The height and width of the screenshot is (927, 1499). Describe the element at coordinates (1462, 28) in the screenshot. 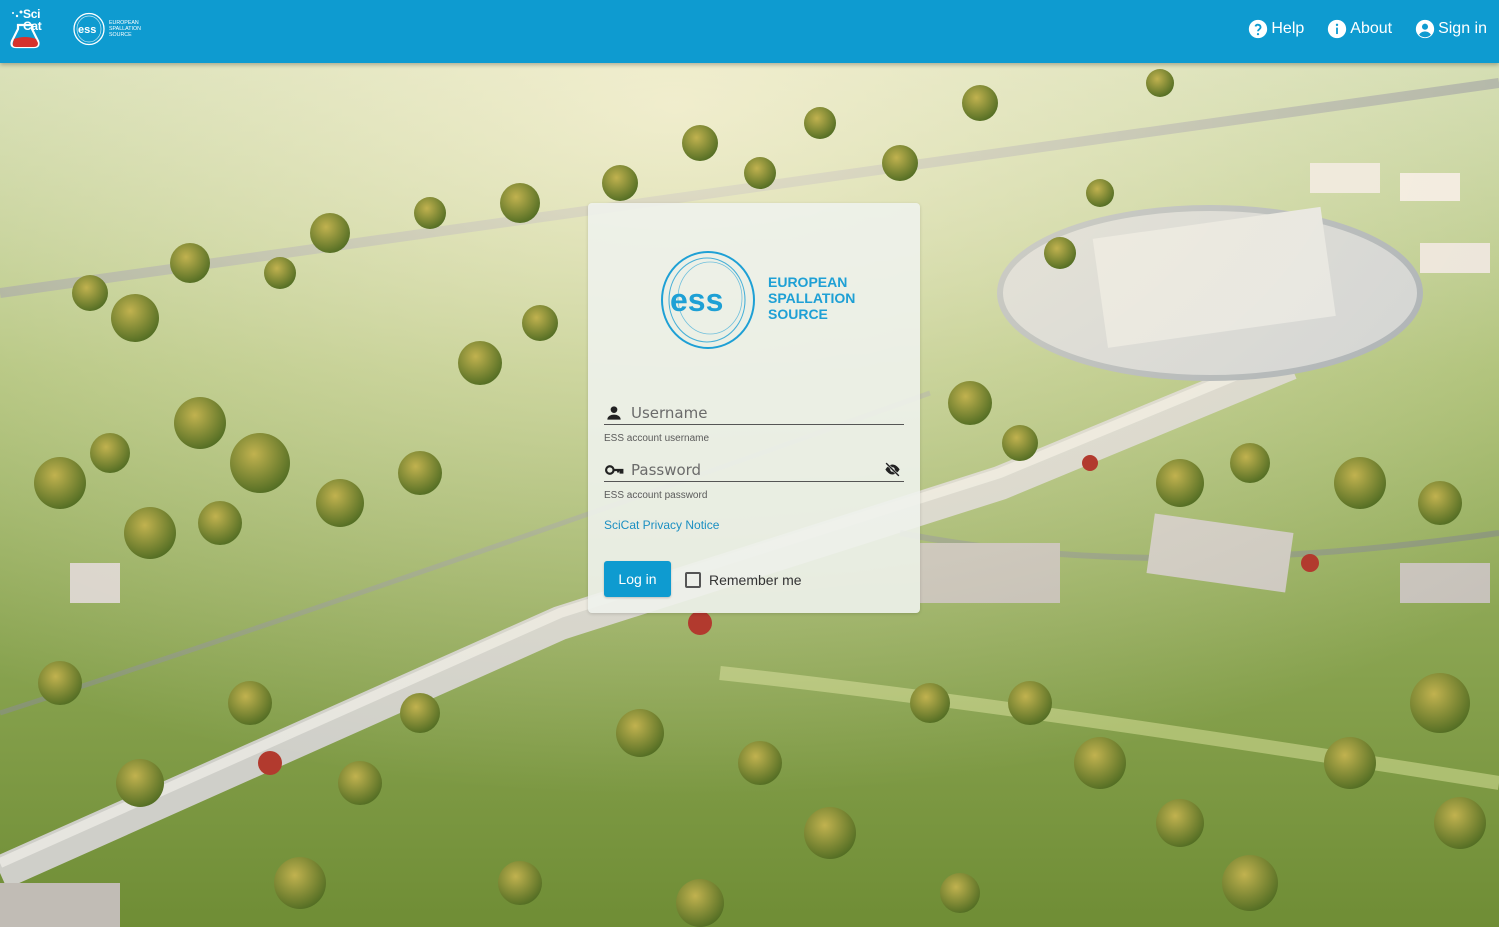

I see `sign-in-label: Sign in` at that location.